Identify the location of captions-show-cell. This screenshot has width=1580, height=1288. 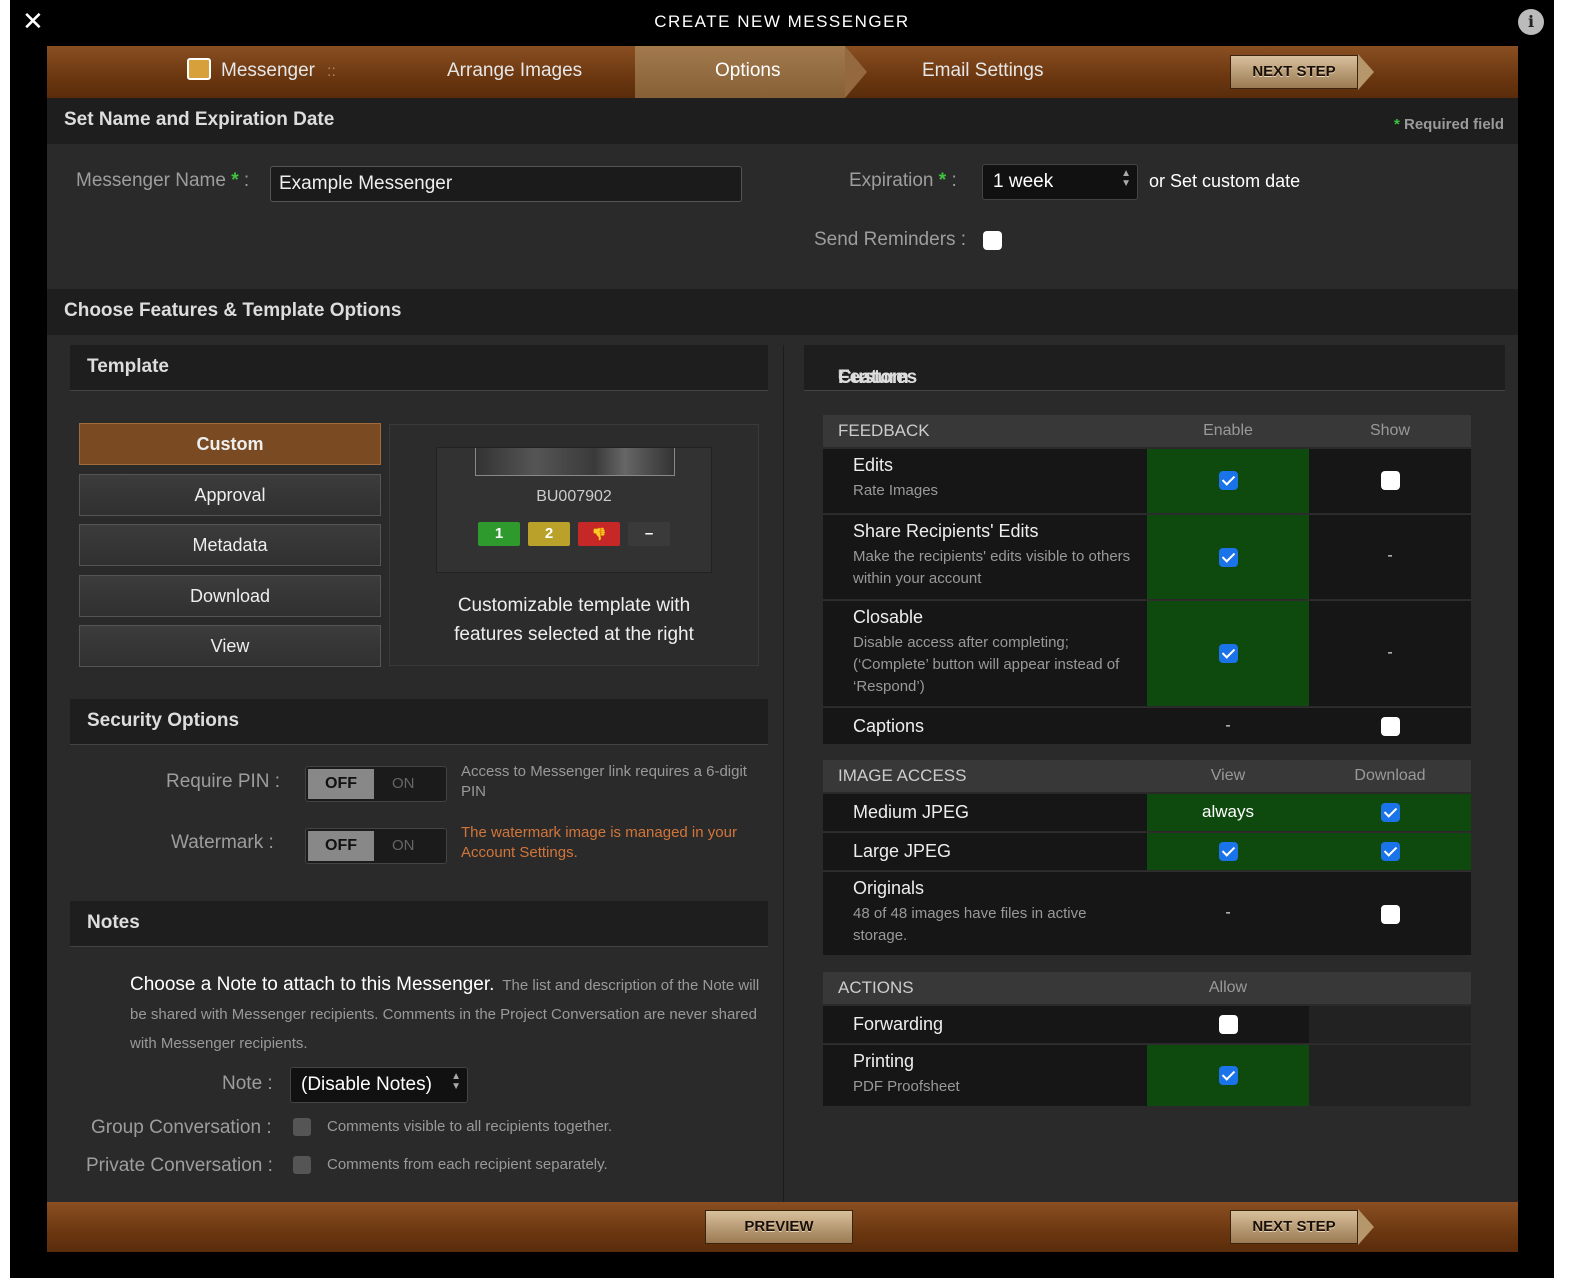
(1390, 726).